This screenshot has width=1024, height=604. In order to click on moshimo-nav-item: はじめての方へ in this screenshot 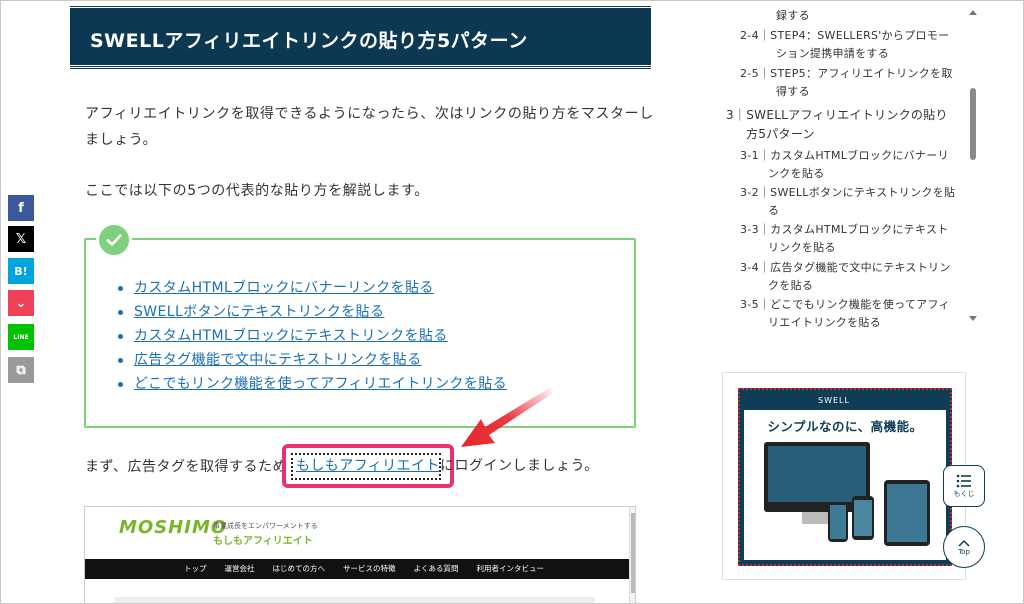, I will do `click(299, 568)`.